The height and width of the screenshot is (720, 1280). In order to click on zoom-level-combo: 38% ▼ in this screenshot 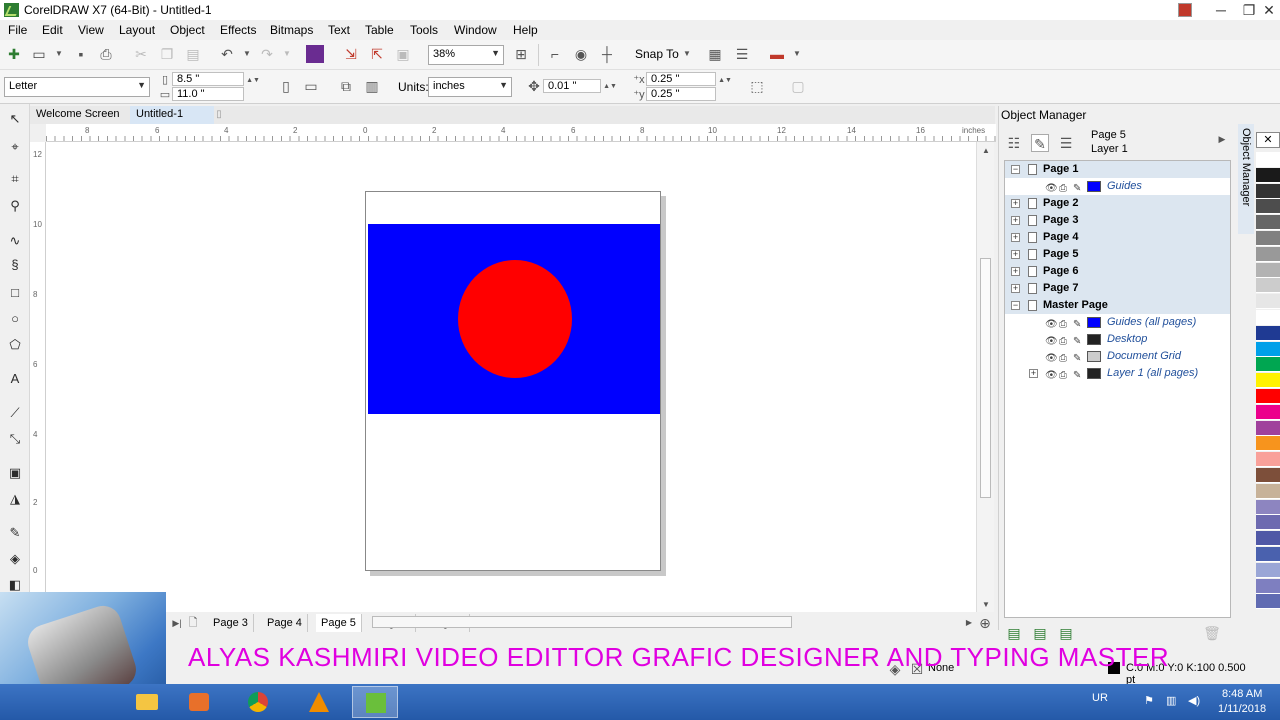, I will do `click(466, 55)`.